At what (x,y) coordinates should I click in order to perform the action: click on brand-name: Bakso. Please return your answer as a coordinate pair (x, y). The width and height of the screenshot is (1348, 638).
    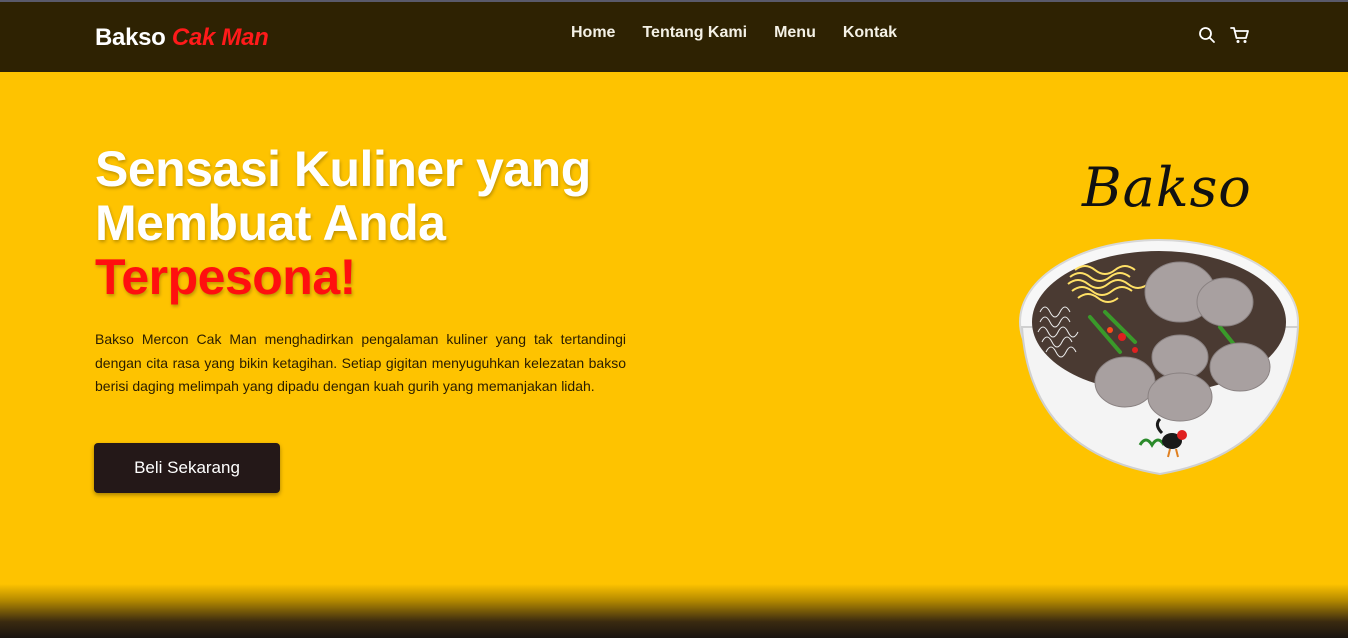
    Looking at the image, I should click on (130, 37).